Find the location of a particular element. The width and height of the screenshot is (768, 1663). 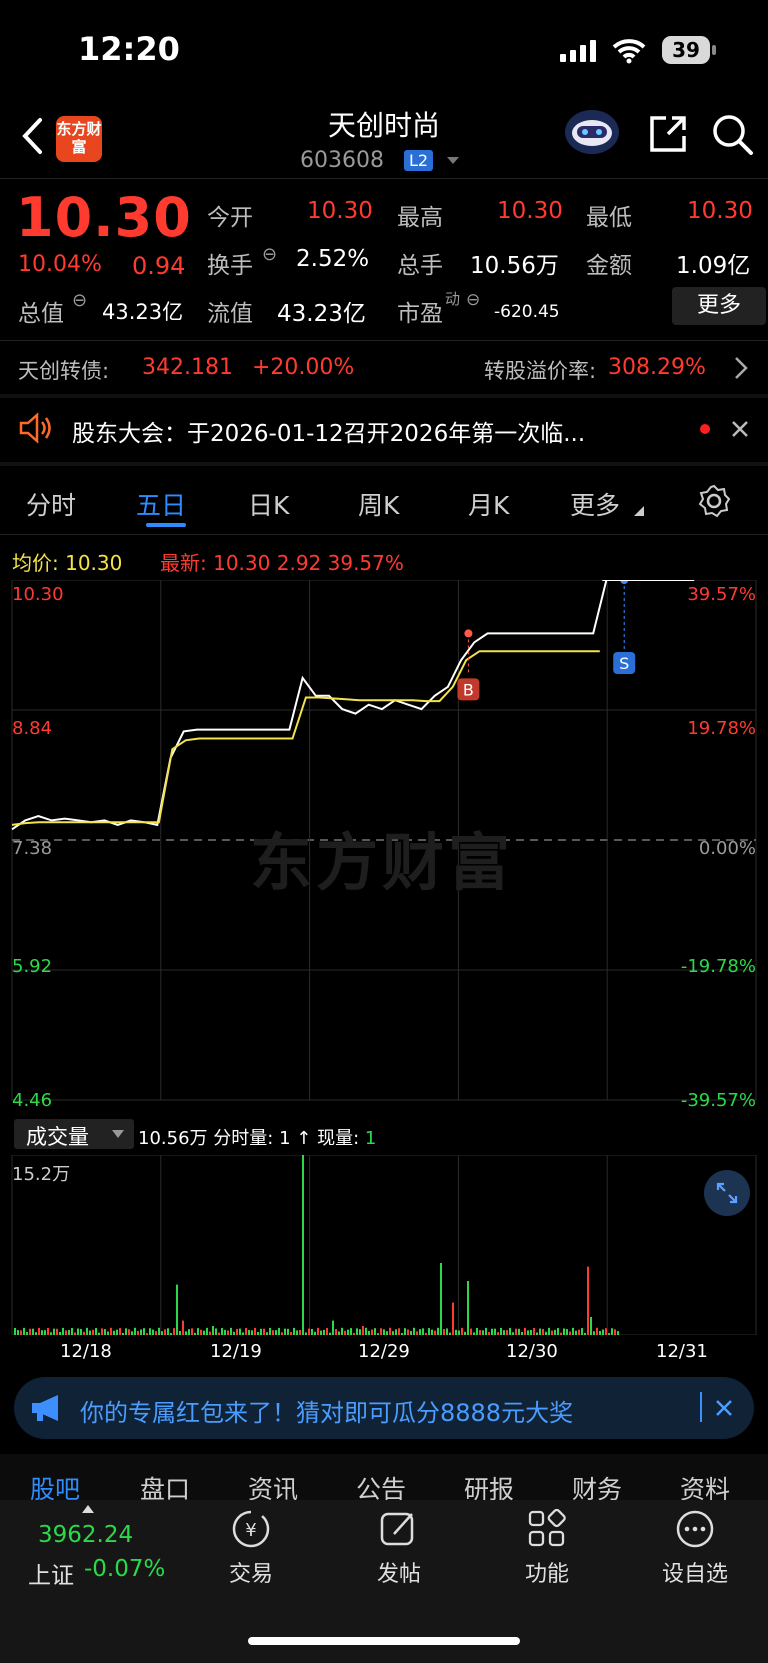

volume-chart is located at coordinates (384, 1245).